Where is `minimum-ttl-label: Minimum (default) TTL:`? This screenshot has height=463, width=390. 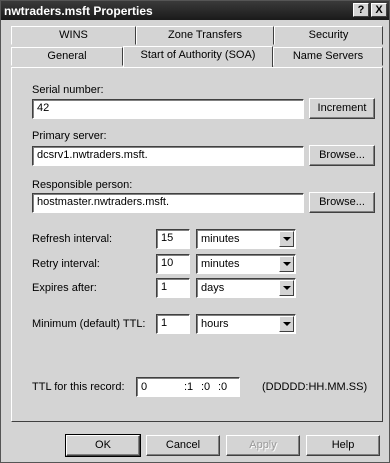
minimum-ttl-label: Minimum (default) TTL: is located at coordinates (89, 324).